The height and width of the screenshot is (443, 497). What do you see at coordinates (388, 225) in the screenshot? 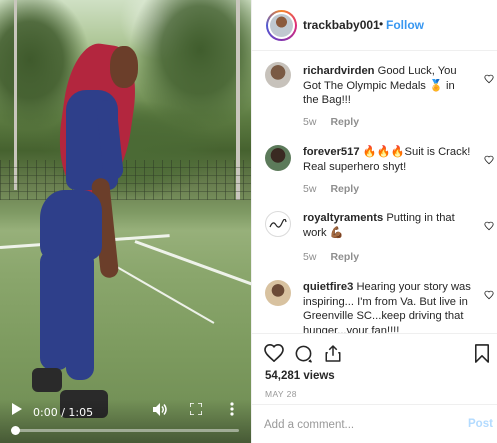
I see `comment-text: royaltyraments Putting in that work 💪🏾` at bounding box center [388, 225].